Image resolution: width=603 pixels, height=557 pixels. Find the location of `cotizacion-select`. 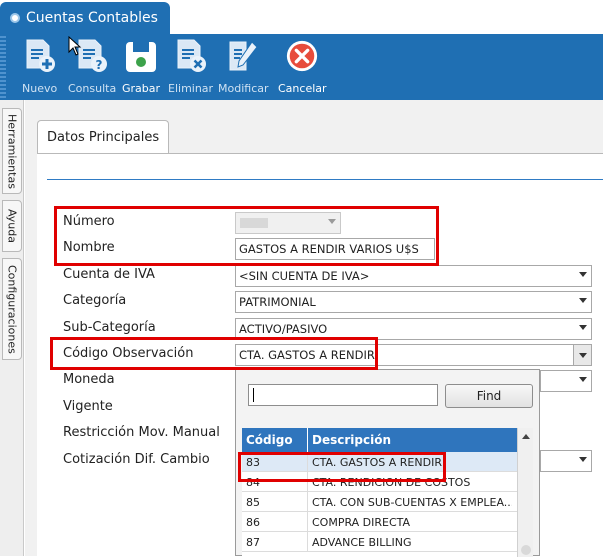

cotizacion-select is located at coordinates (566, 461).